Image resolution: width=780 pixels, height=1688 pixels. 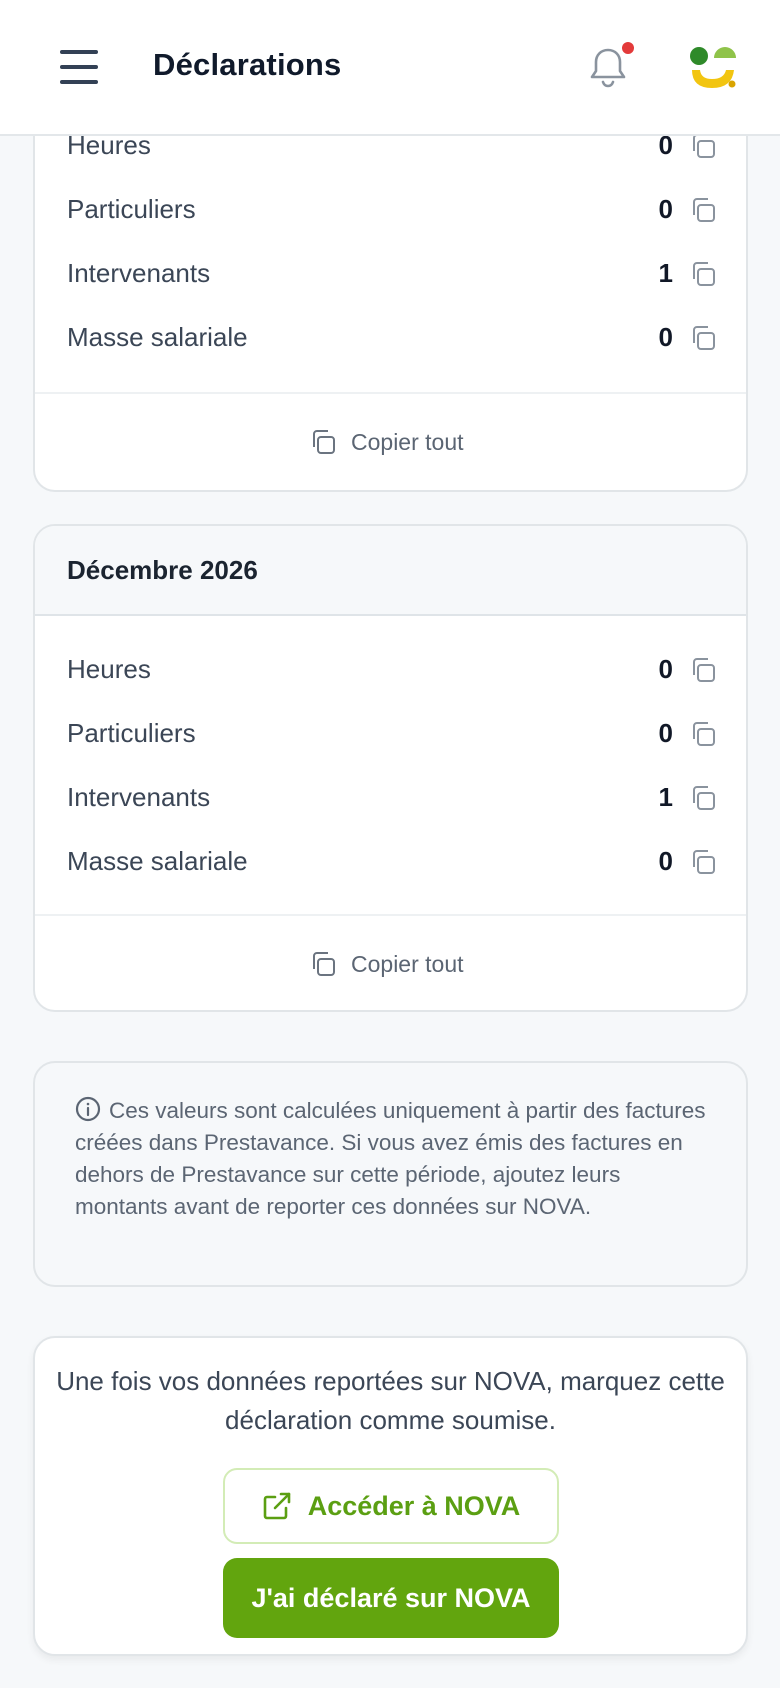 I want to click on declared-on-nova-button: J'ai déclaré sur NOVA, so click(x=391, y=1598).